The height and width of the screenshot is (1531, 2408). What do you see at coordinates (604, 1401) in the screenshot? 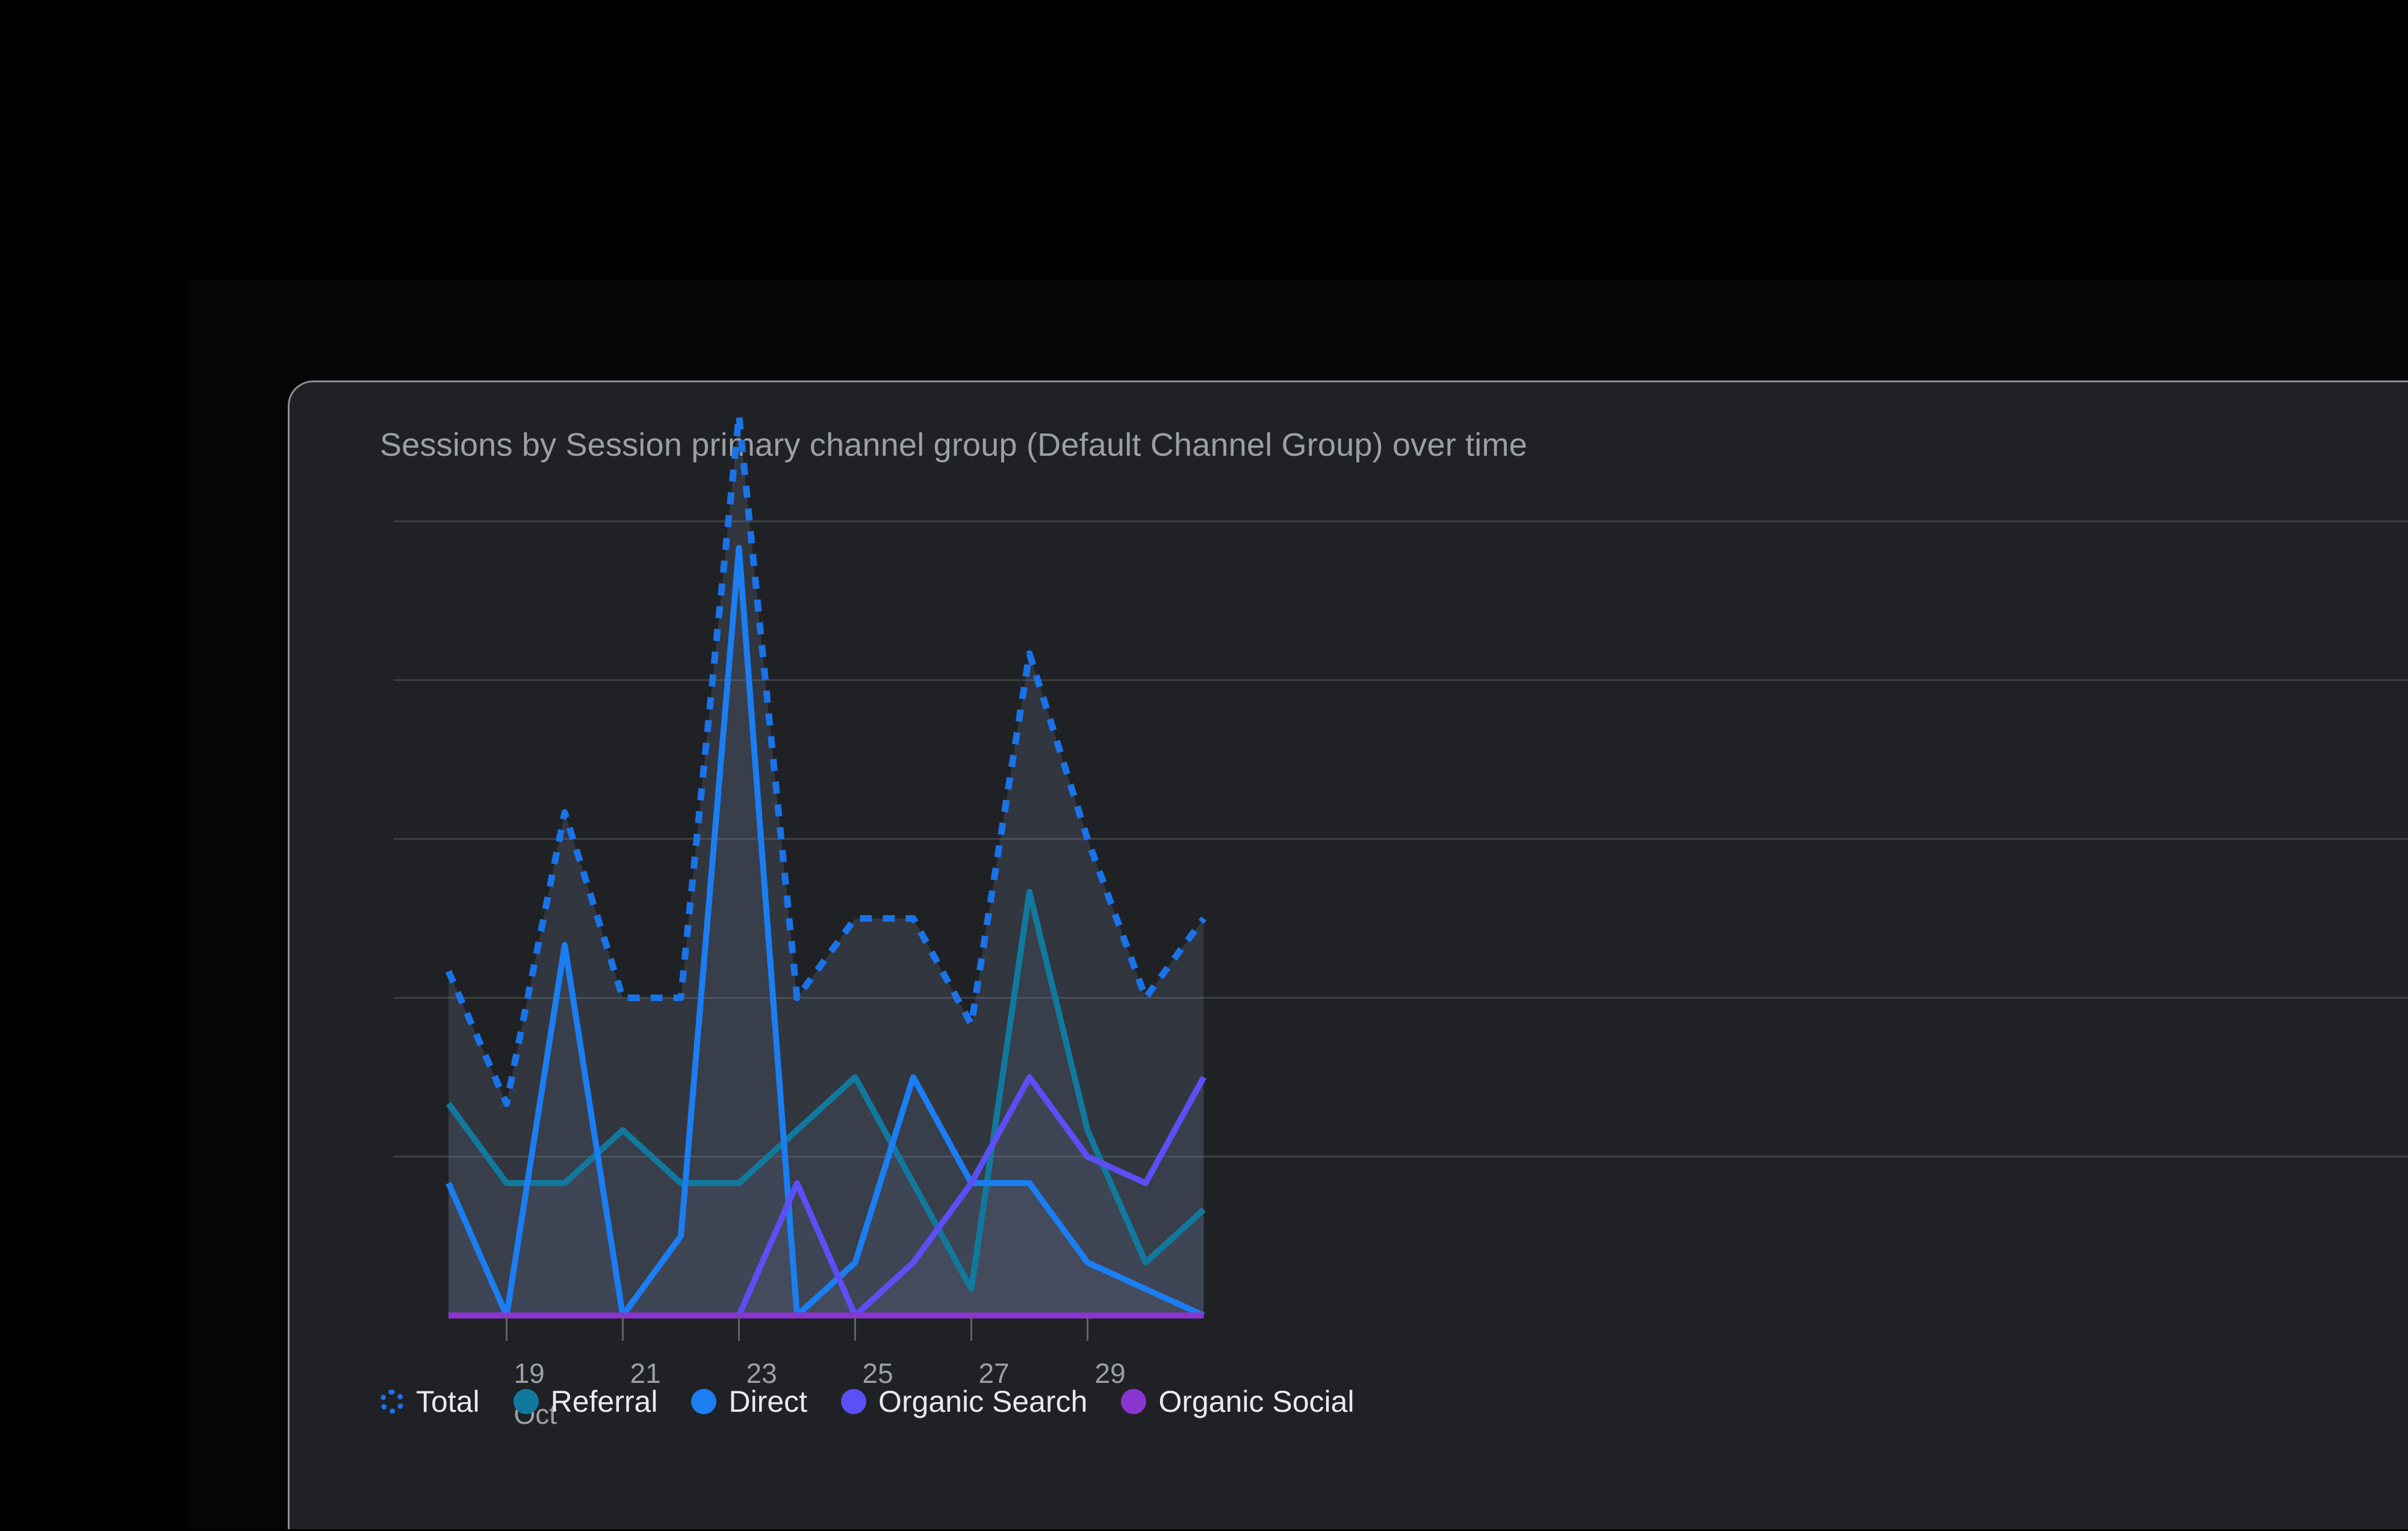
I see `legend-label: Referral` at bounding box center [604, 1401].